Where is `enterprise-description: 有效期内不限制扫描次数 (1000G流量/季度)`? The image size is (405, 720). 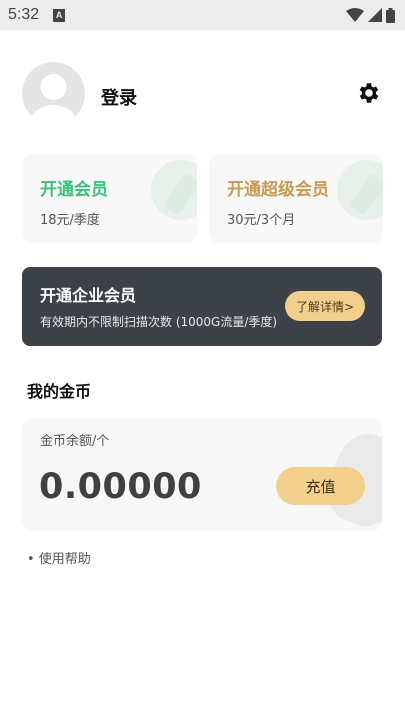
enterprise-description: 有效期内不限制扫描次数 (1000G流量/季度) is located at coordinates (159, 322).